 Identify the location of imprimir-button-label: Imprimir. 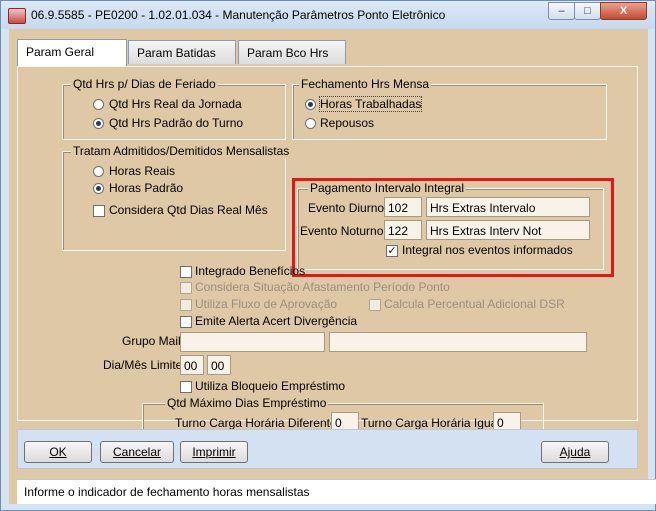
(214, 452).